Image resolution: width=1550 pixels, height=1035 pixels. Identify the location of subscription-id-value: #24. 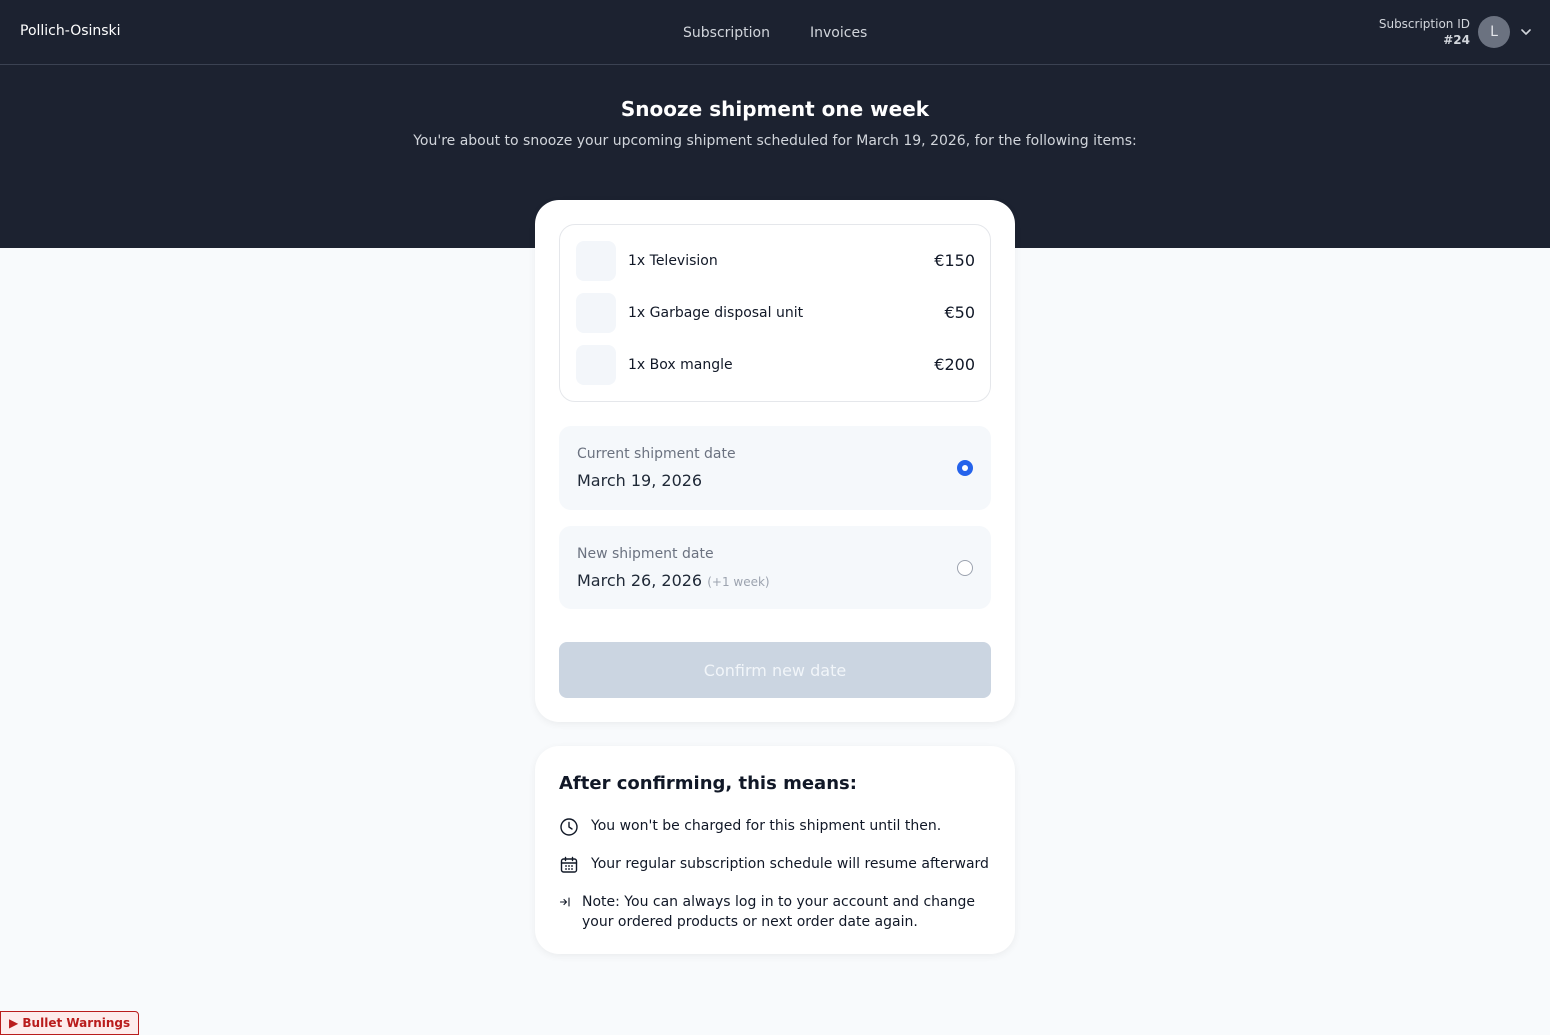
(1456, 40).